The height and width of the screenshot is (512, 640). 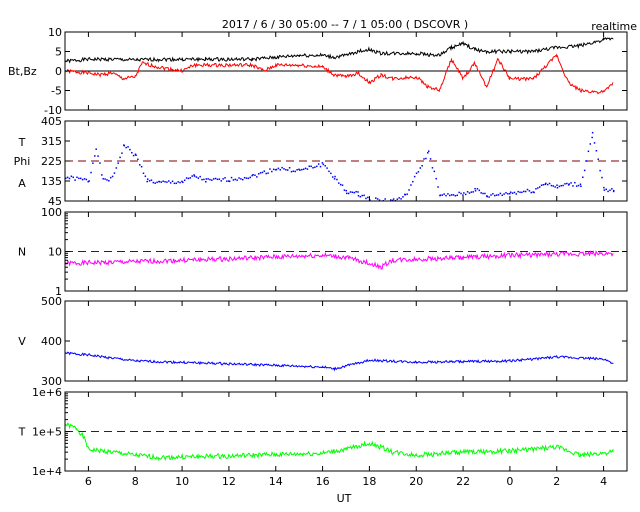 I want to click on x-tick-label: 0, so click(x=509, y=481).